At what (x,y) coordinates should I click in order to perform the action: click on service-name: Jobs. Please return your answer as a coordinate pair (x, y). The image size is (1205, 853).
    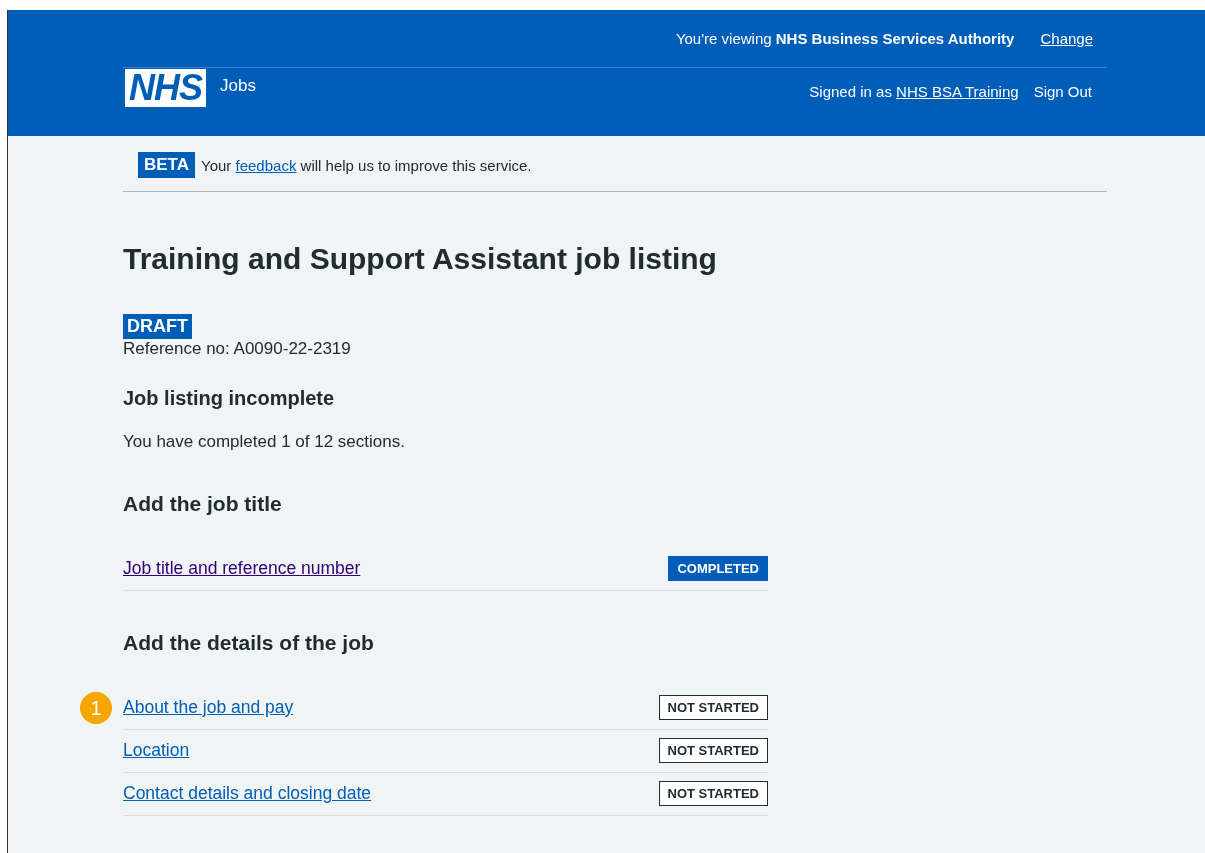
    Looking at the image, I should click on (238, 86).